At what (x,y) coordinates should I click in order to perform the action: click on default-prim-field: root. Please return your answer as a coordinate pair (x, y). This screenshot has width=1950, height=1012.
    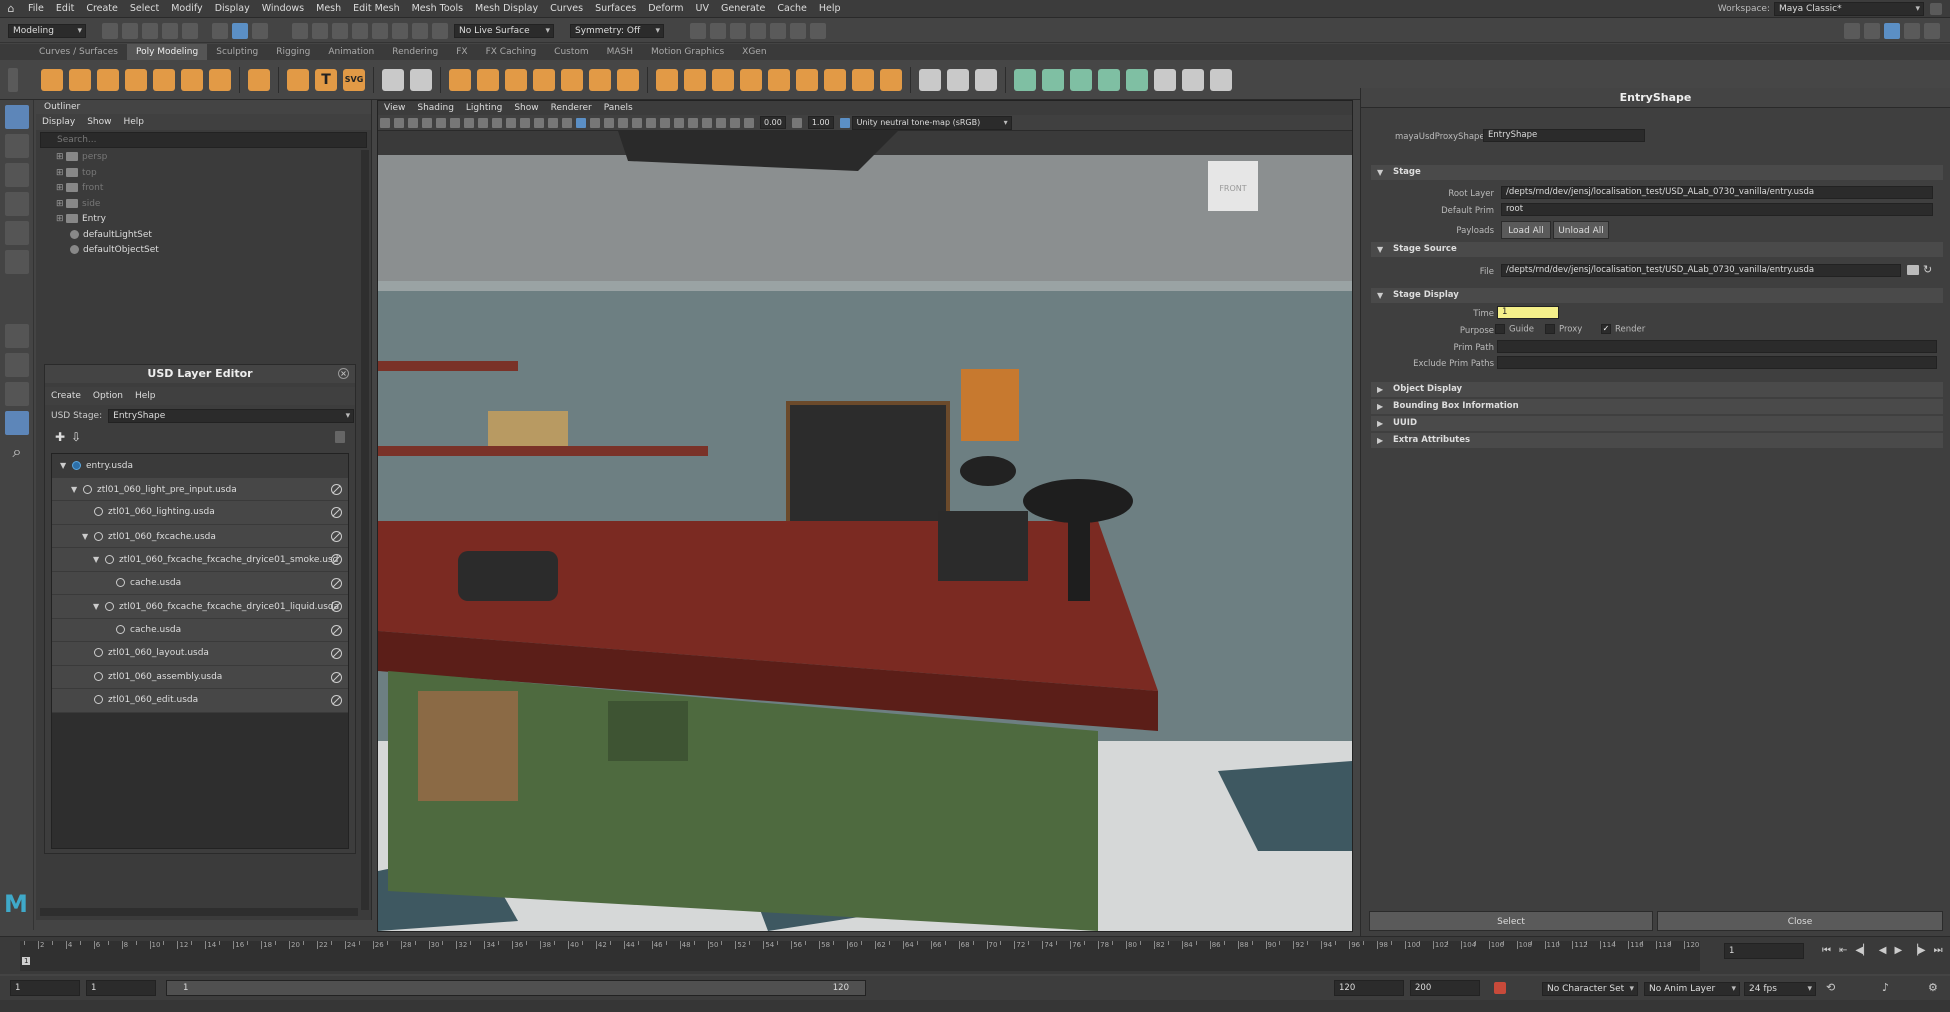
    Looking at the image, I should click on (1717, 209).